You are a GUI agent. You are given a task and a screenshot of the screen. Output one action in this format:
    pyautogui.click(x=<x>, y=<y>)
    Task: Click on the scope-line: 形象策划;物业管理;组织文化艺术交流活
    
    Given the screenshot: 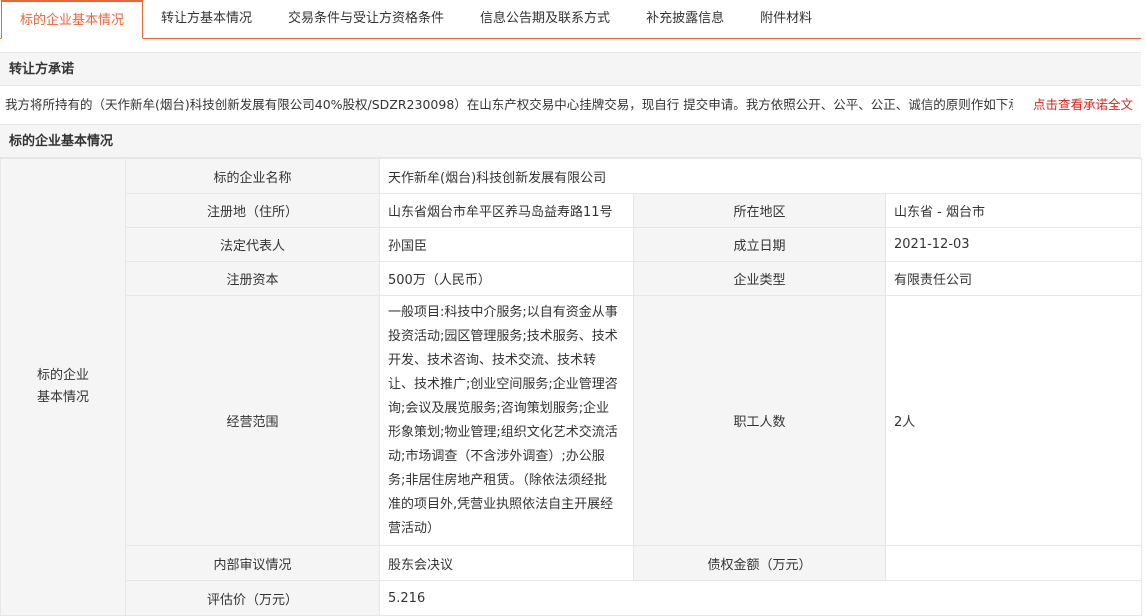 What is the action you would take?
    pyautogui.click(x=503, y=432)
    